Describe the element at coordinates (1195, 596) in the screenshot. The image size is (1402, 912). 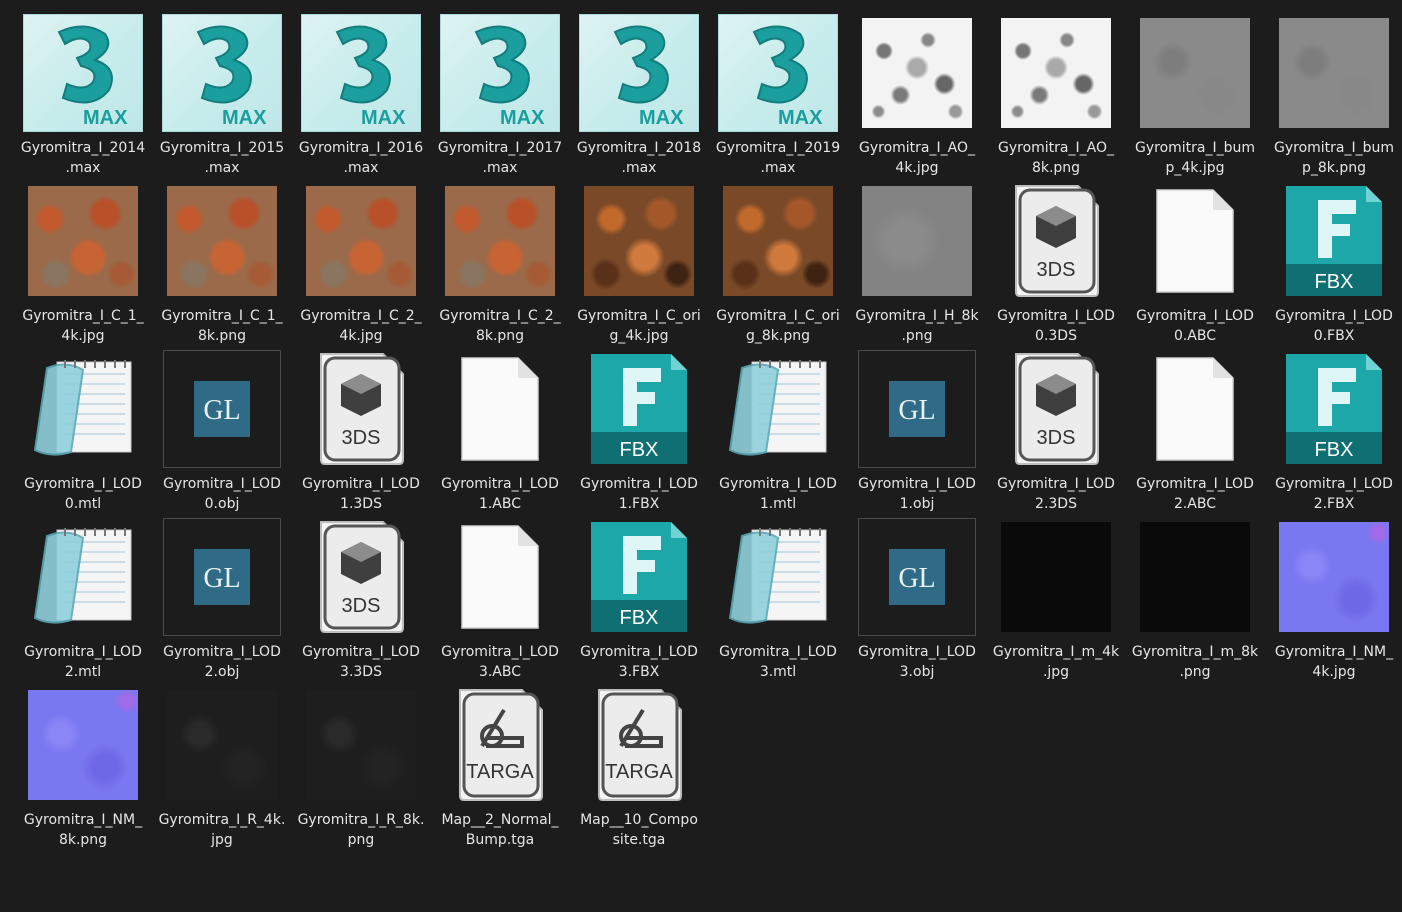
I see `file-item: Gyromitra_I_m_8k .png` at that location.